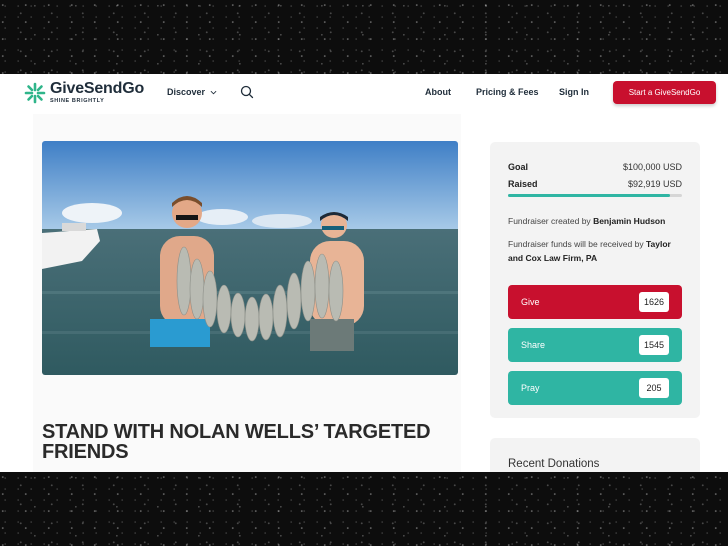 The height and width of the screenshot is (546, 728). I want to click on pray-count: 205, so click(654, 388).